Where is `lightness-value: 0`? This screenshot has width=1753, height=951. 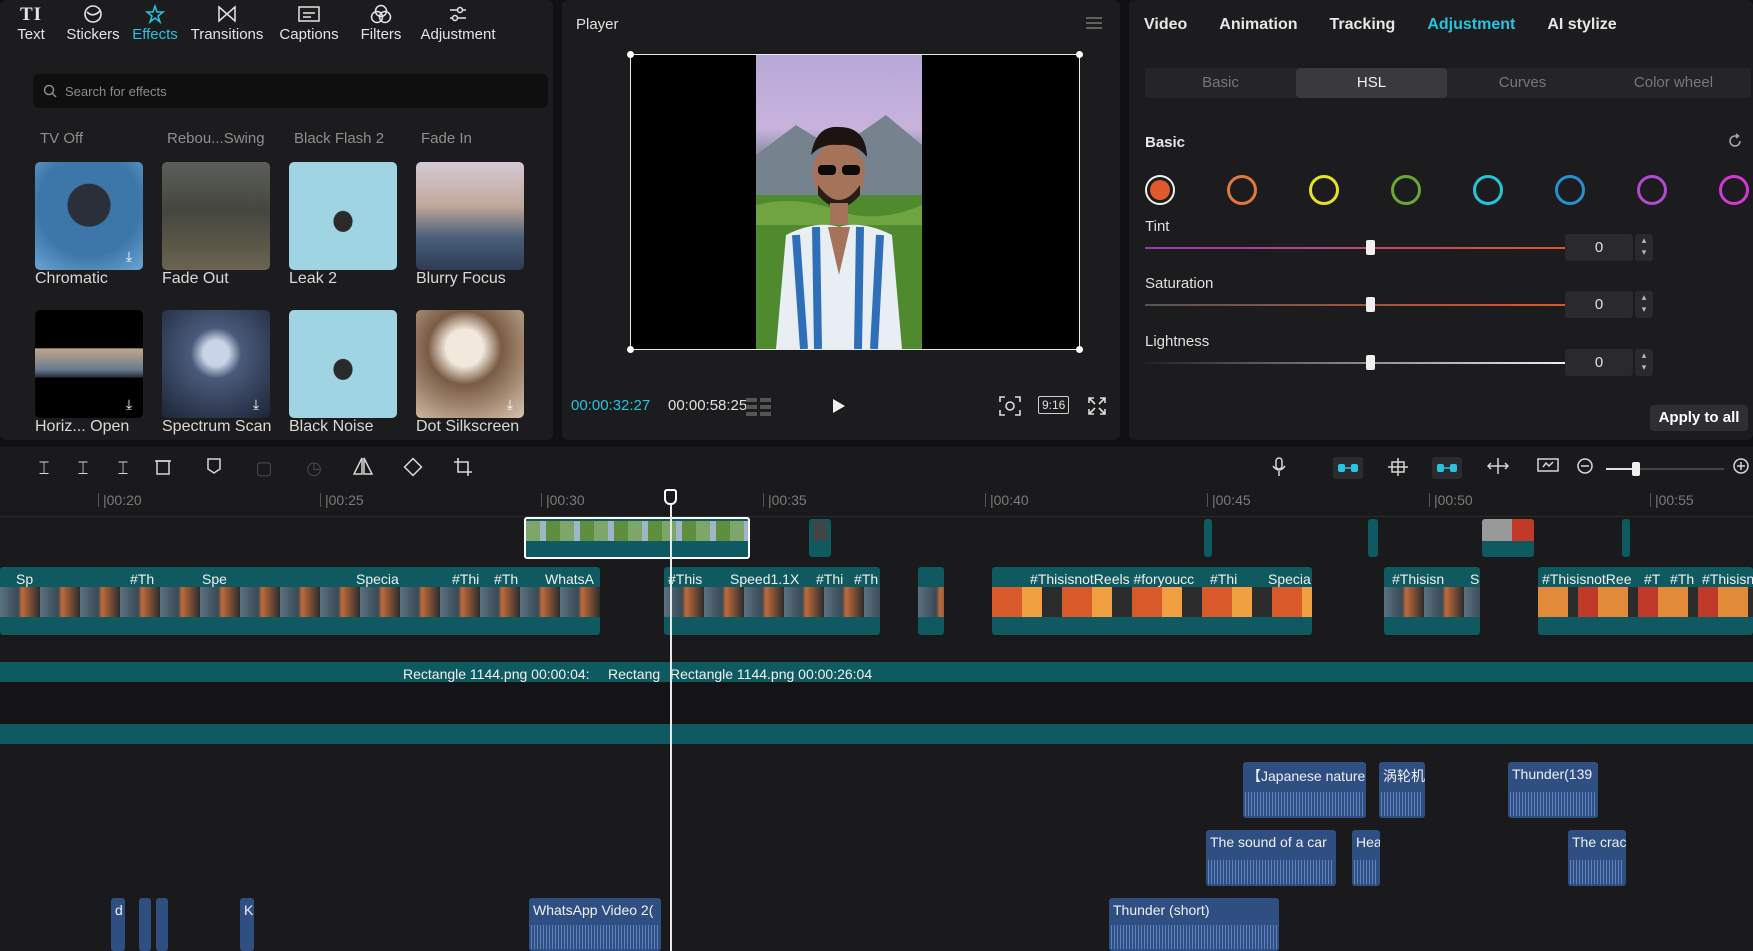
lightness-value: 0 is located at coordinates (1599, 362).